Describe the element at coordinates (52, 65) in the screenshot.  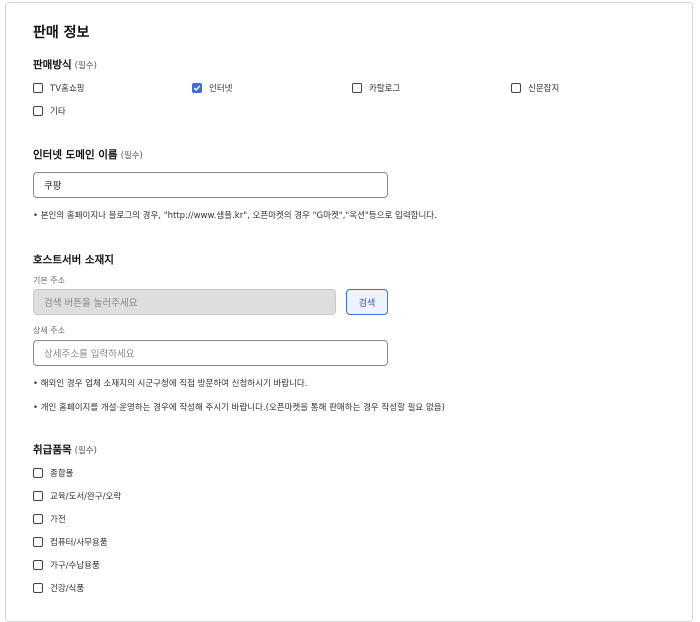
I see `sales-method-label: 판매방식` at that location.